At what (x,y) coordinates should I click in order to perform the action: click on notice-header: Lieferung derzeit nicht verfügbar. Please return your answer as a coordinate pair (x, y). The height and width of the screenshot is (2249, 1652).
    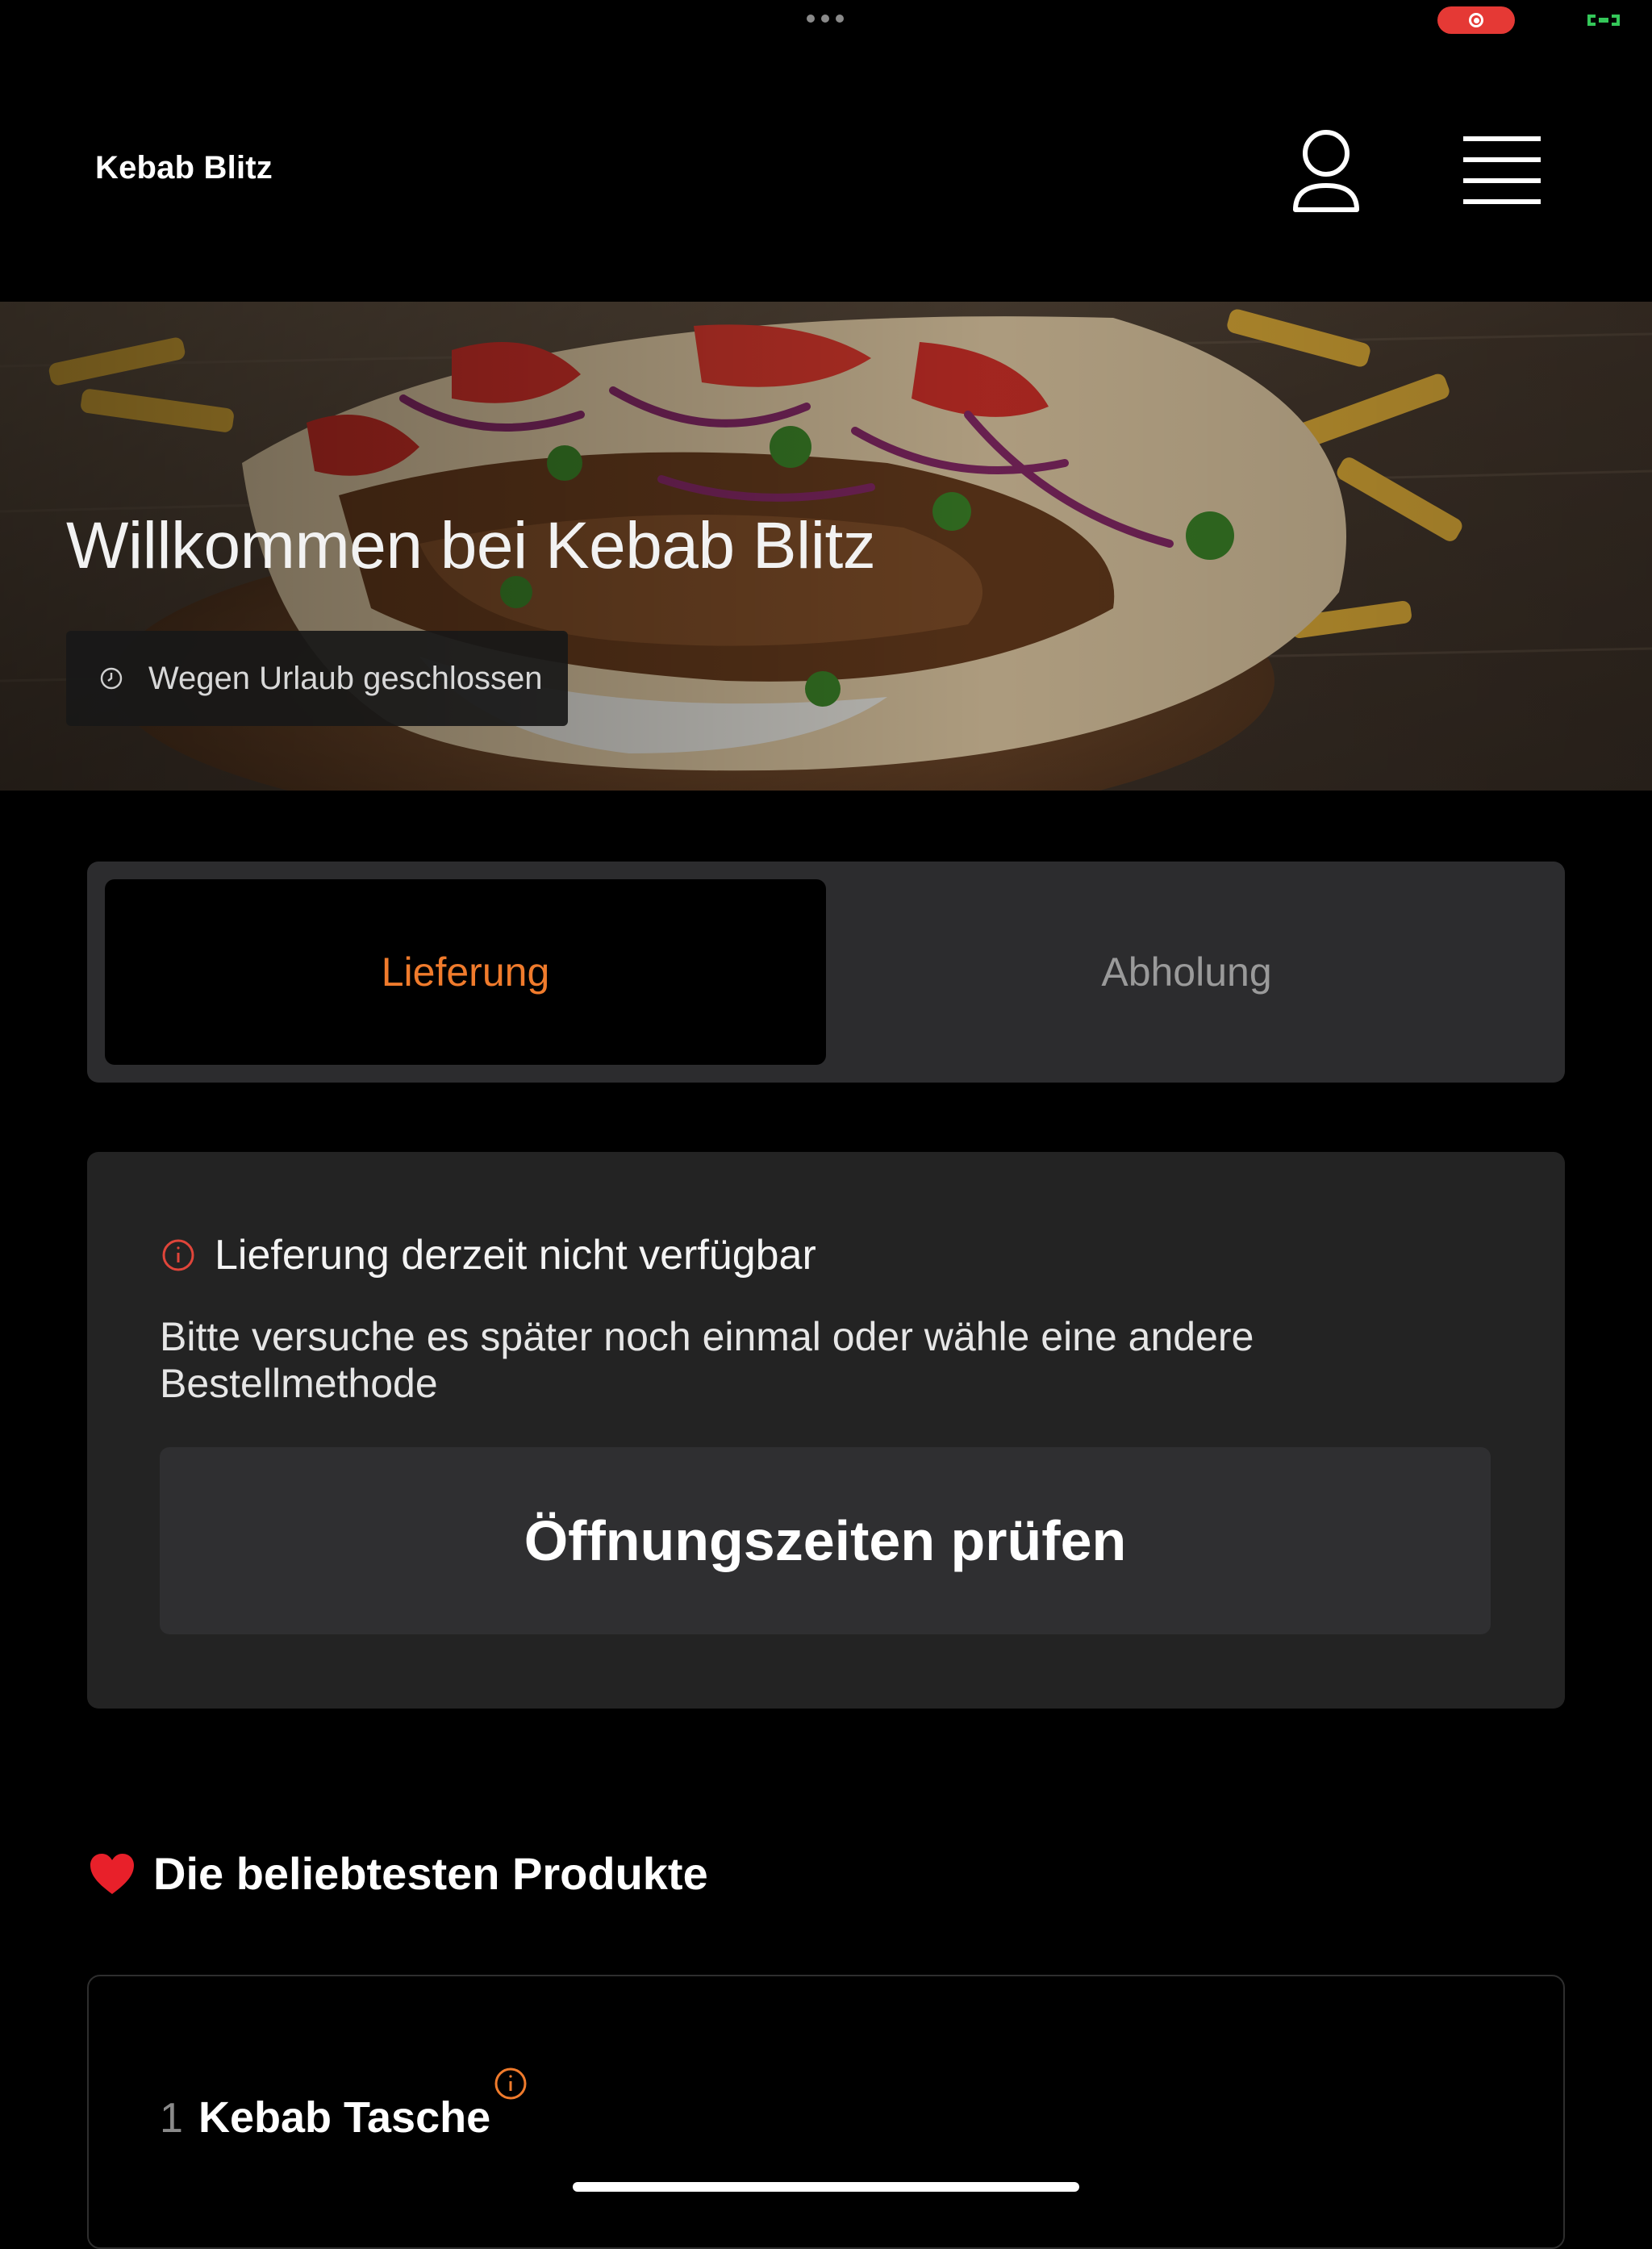
    Looking at the image, I should click on (488, 1255).